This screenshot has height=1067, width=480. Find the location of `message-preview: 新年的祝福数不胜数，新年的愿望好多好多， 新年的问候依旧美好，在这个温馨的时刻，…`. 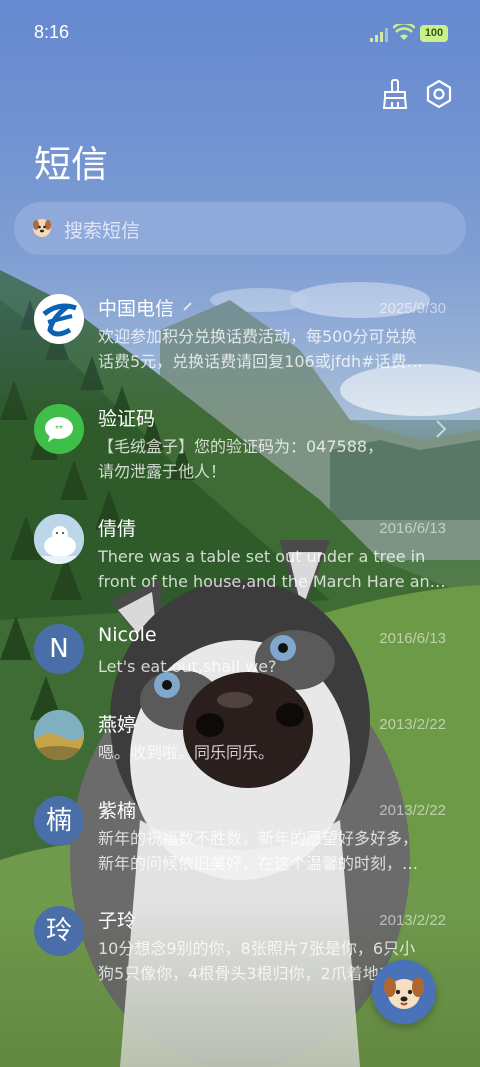

message-preview: 新年的祝福数不胜数，新年的愿望好多好多， 新年的问候依旧美好，在这个温馨的时刻，… is located at coordinates (258, 851).